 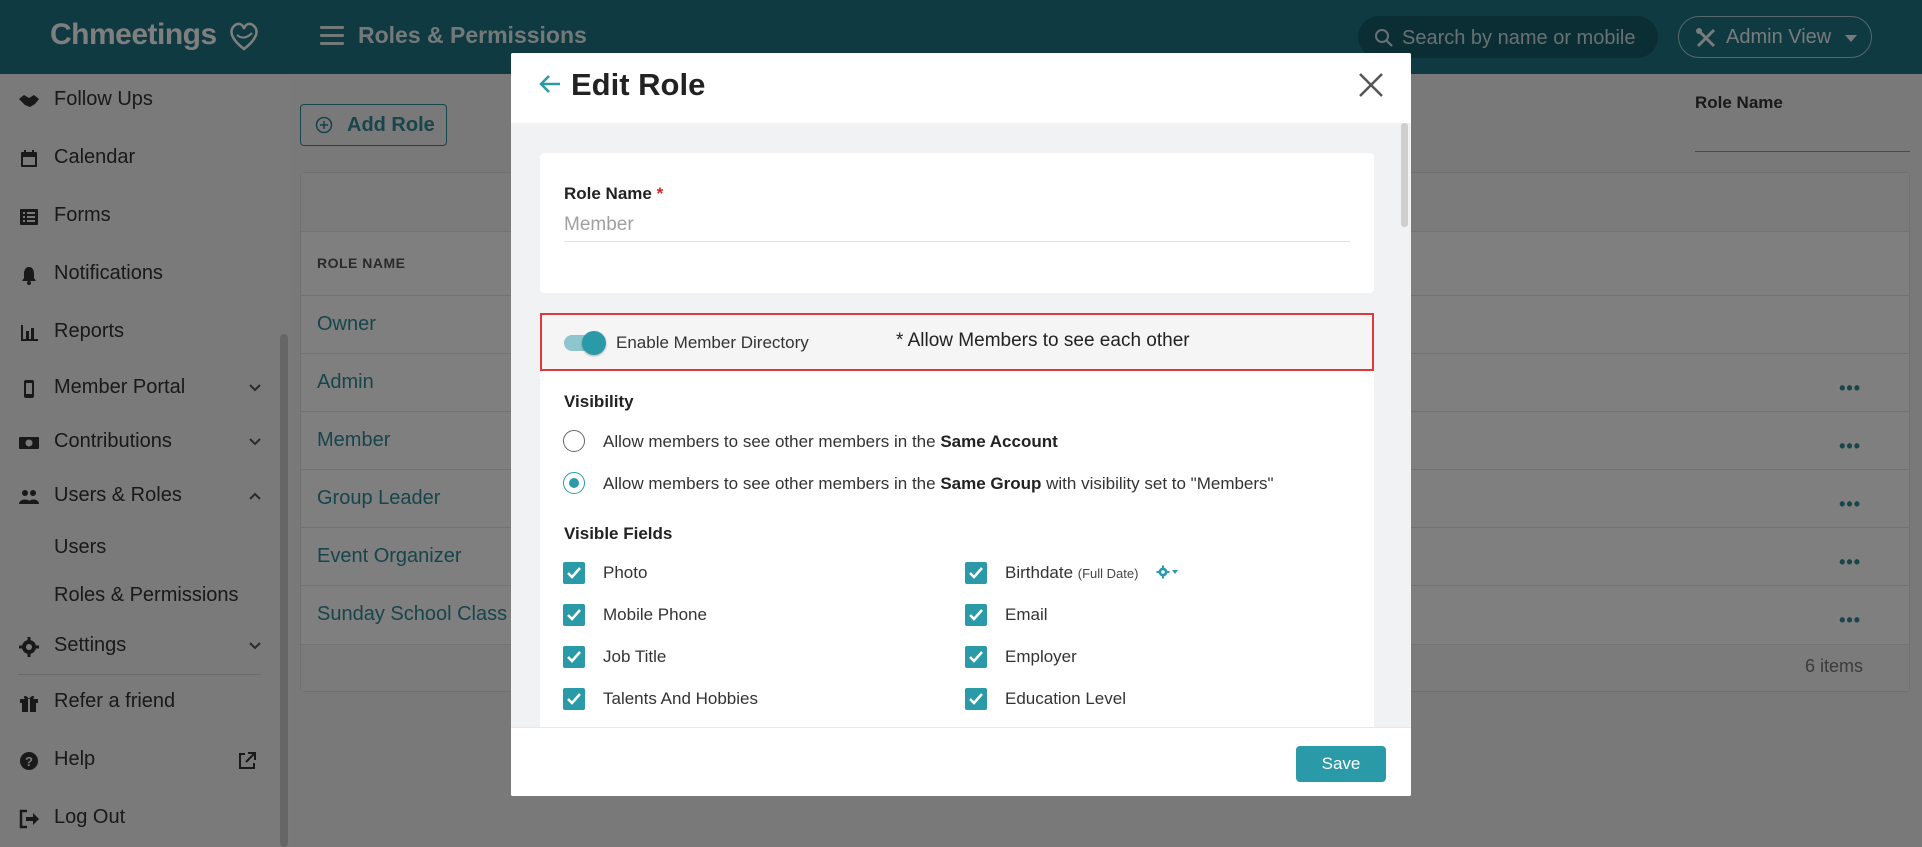 What do you see at coordinates (574, 483) in the screenshot?
I see `radio-same-group` at bounding box center [574, 483].